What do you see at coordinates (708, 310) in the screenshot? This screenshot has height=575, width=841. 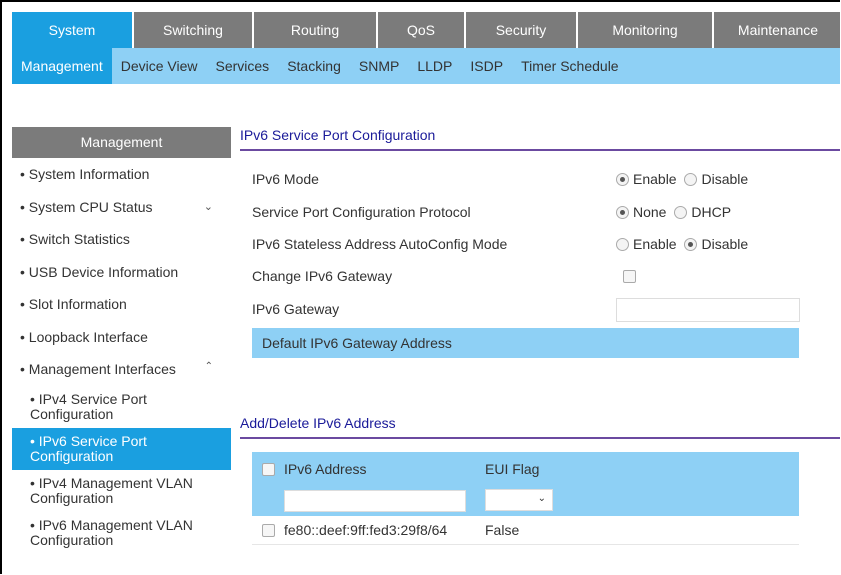 I see `gateway-input` at bounding box center [708, 310].